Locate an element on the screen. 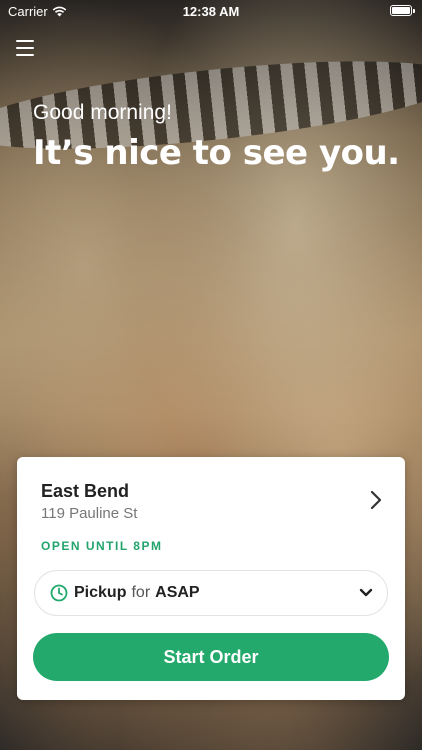  order-mode-text: Pickup for ASAP is located at coordinates (137, 593).